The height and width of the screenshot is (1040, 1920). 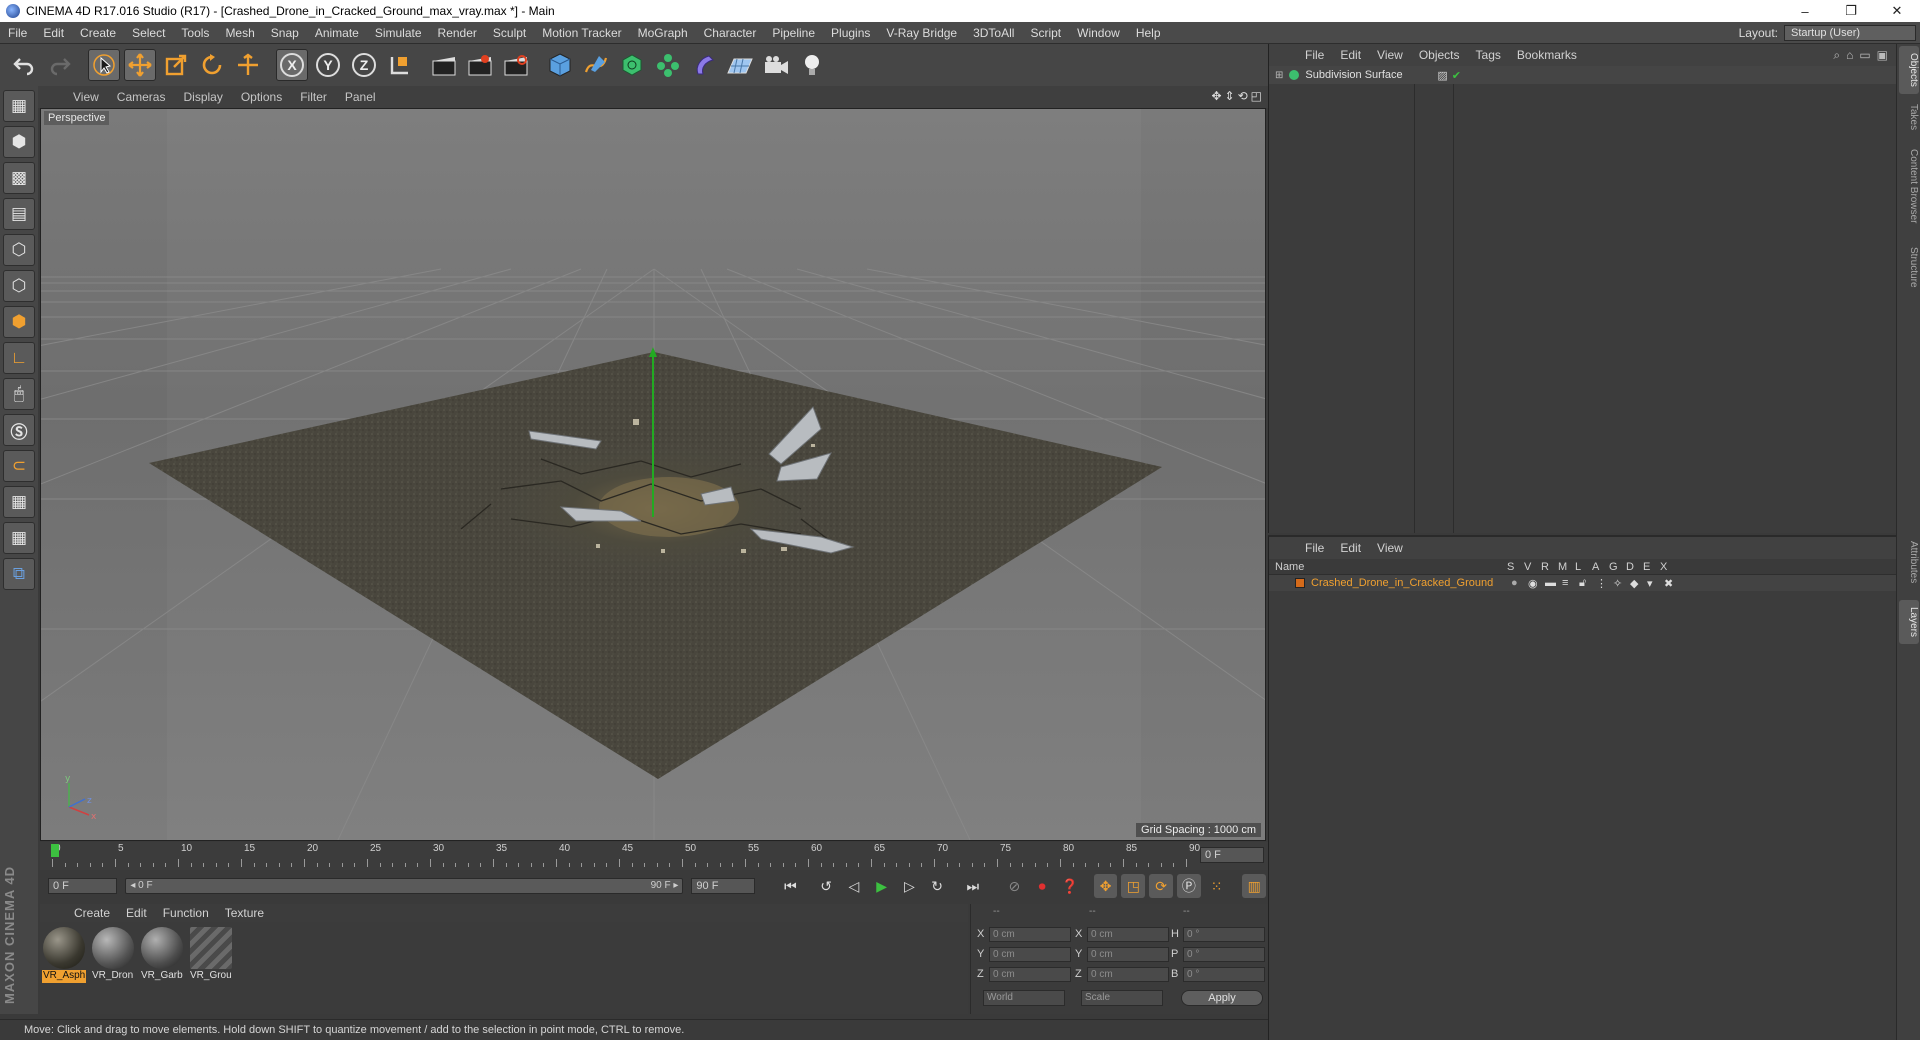 I want to click on menu-pipeline: Pipeline, so click(x=793, y=33).